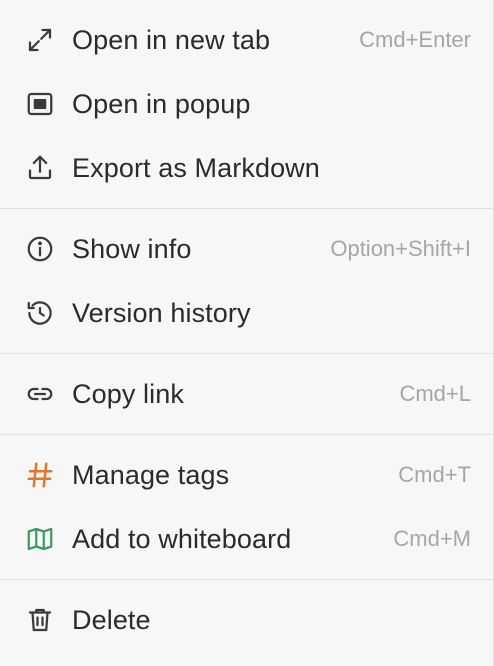  Describe the element at coordinates (246, 475) in the screenshot. I see `menu-item-manage-tags: Manage tags Cmd+T` at that location.